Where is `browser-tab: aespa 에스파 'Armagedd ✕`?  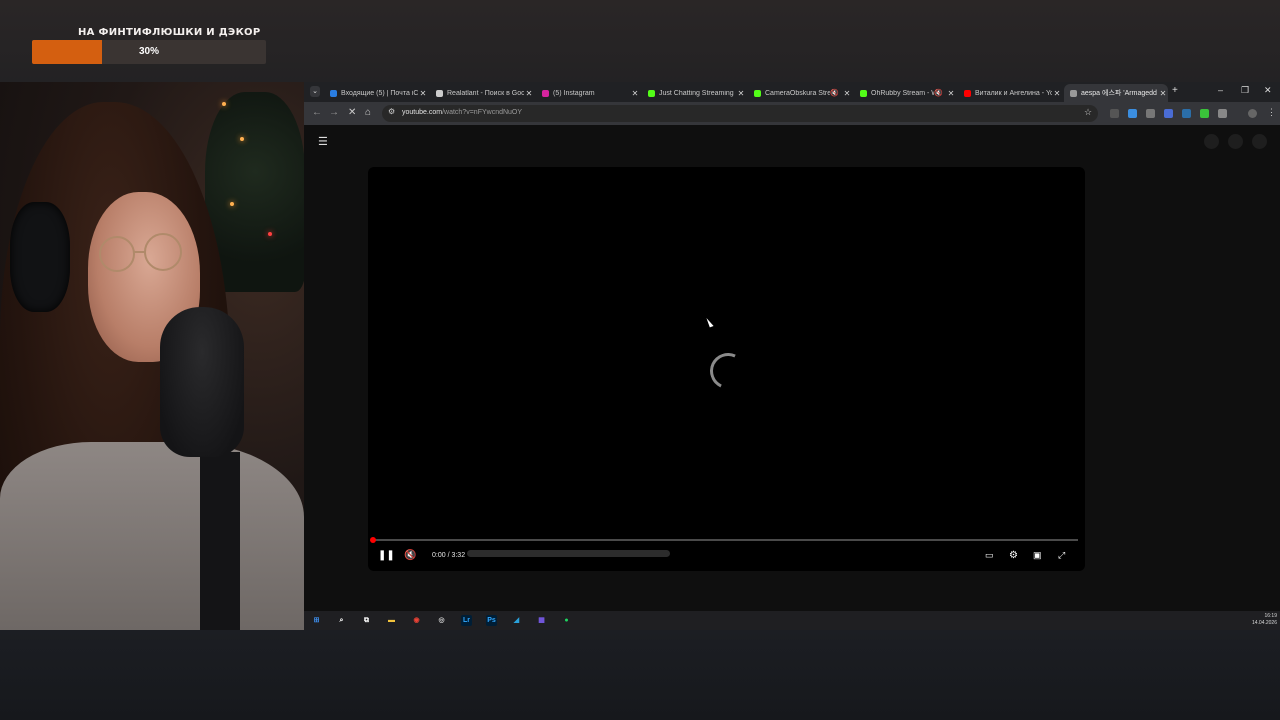
browser-tab: aespa 에스파 'Armagedd ✕ is located at coordinates (1116, 93).